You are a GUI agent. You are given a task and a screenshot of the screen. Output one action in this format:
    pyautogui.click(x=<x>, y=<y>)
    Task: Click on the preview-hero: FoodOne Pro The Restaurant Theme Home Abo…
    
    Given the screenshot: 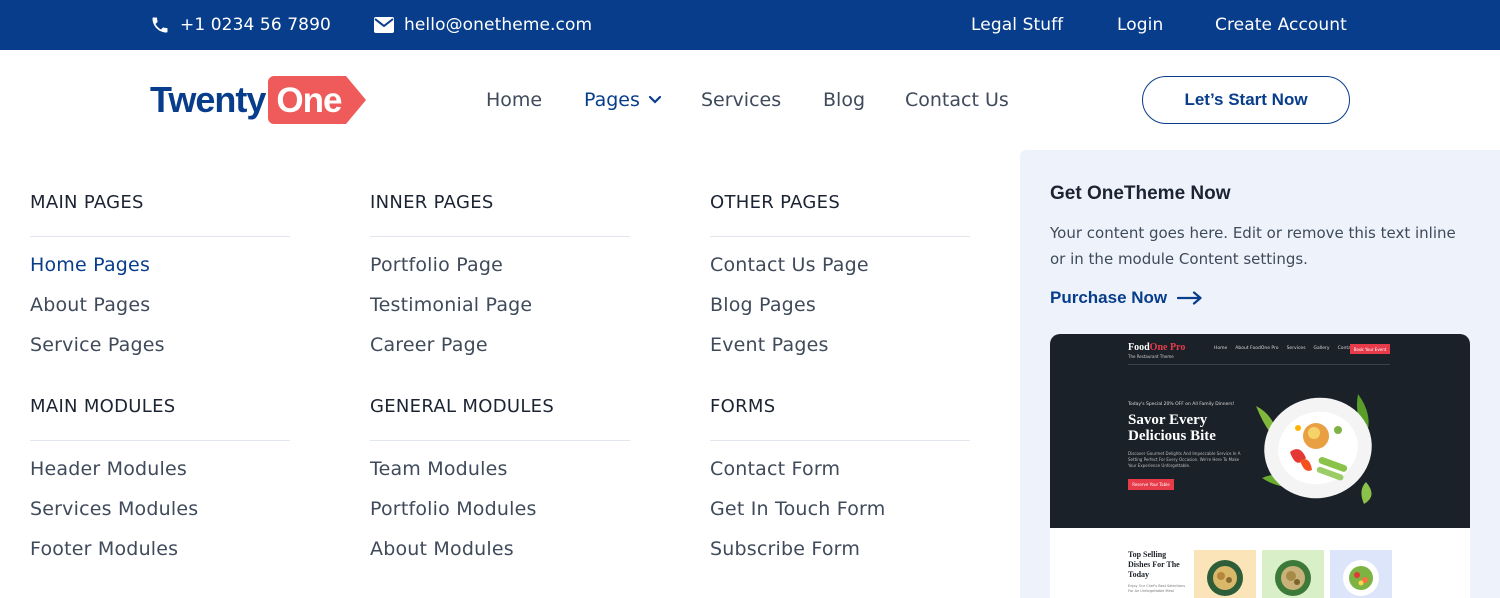 What is the action you would take?
    pyautogui.click(x=1260, y=431)
    